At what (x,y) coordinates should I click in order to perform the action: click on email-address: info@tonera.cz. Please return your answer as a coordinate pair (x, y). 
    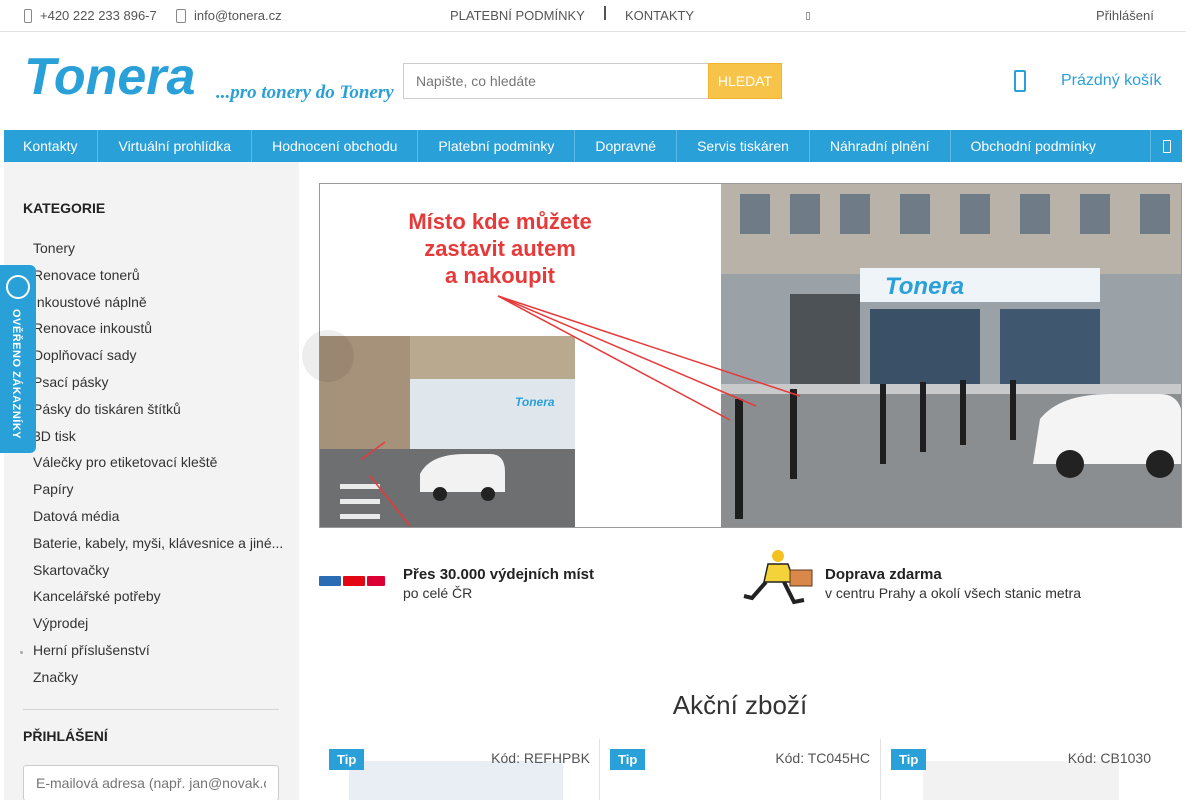
    Looking at the image, I should click on (238, 15).